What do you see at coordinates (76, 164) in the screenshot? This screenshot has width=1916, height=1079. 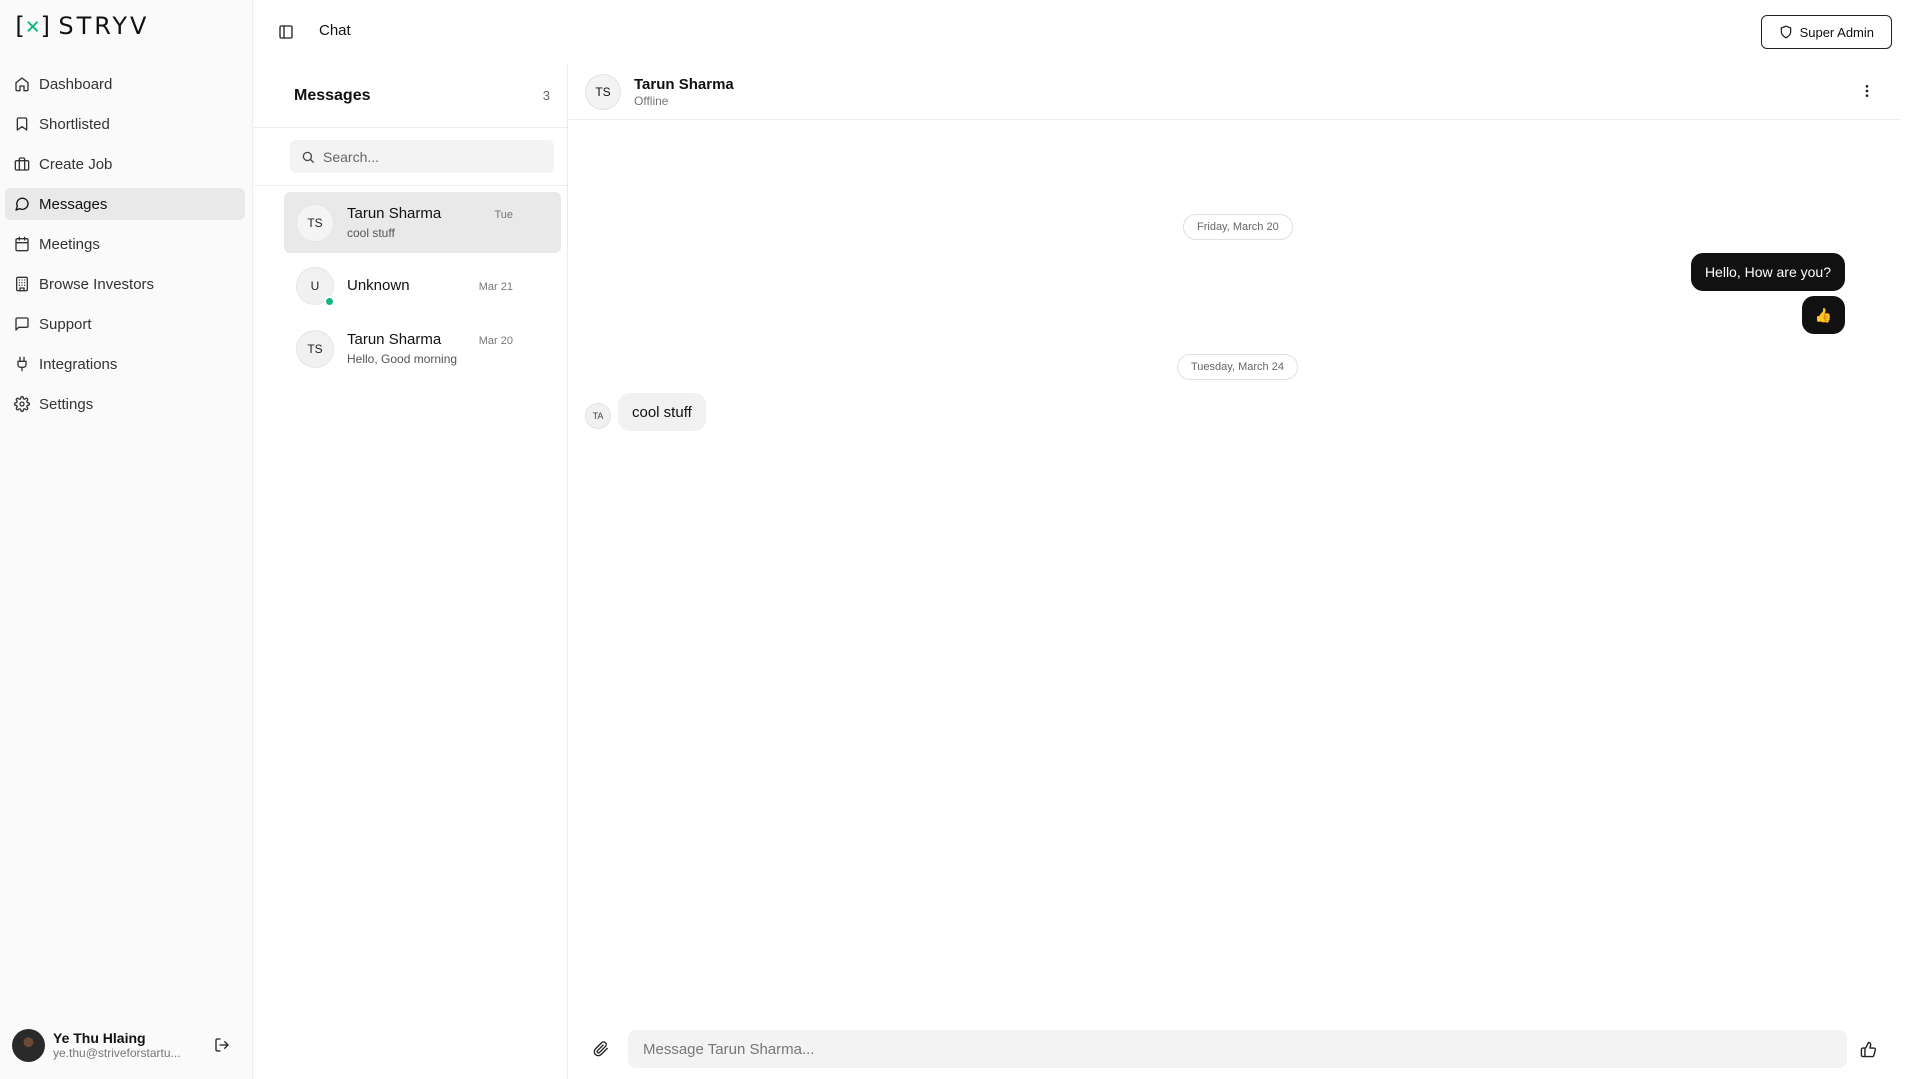 I see `sidebar-item-label: Create Job` at bounding box center [76, 164].